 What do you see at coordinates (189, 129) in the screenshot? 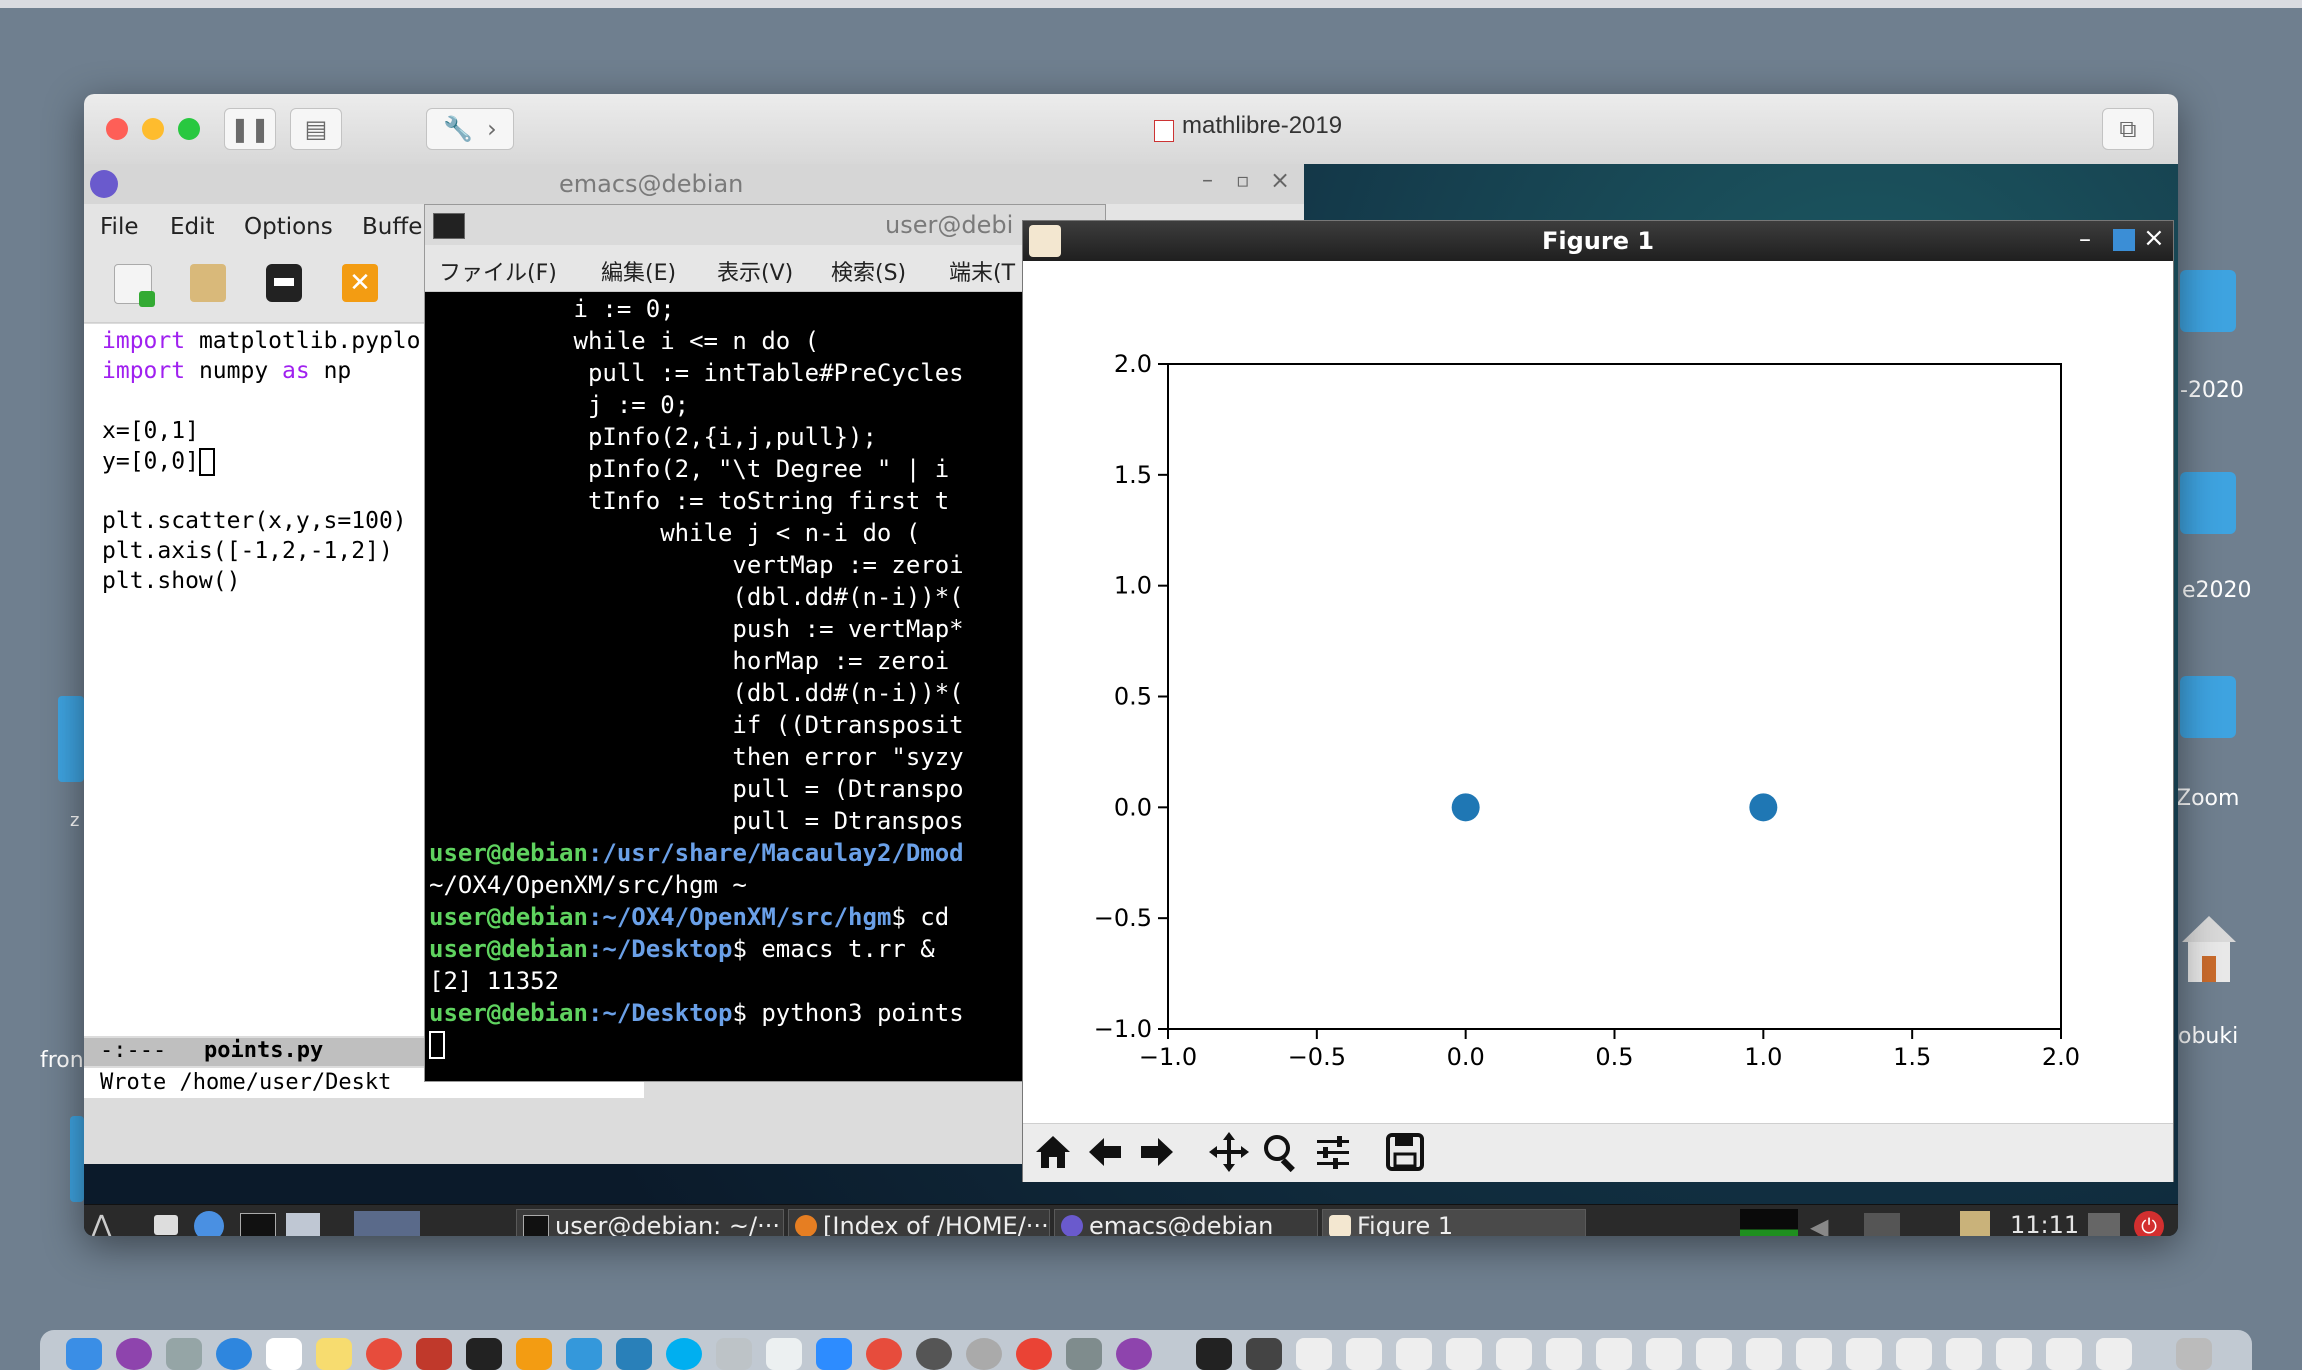
I see `zoom-button` at bounding box center [189, 129].